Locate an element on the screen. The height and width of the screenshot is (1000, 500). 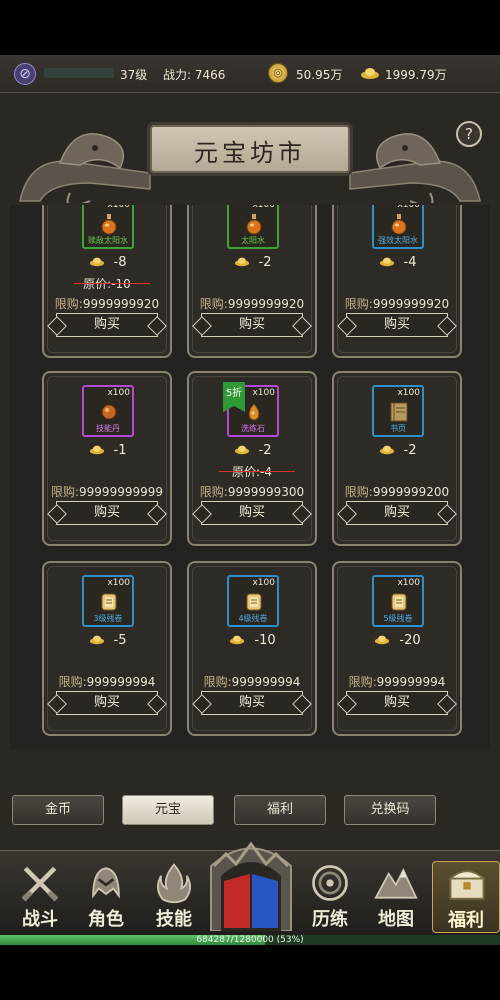
scroll-icon is located at coordinates (109, 602).